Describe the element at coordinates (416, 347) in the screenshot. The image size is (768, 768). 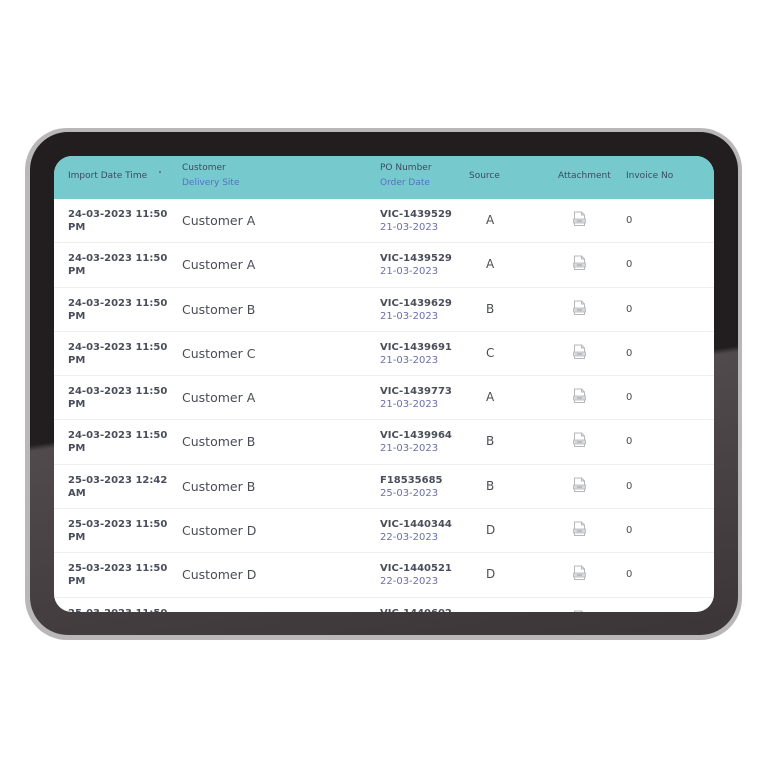
I see `po-number: VIC-1439691` at that location.